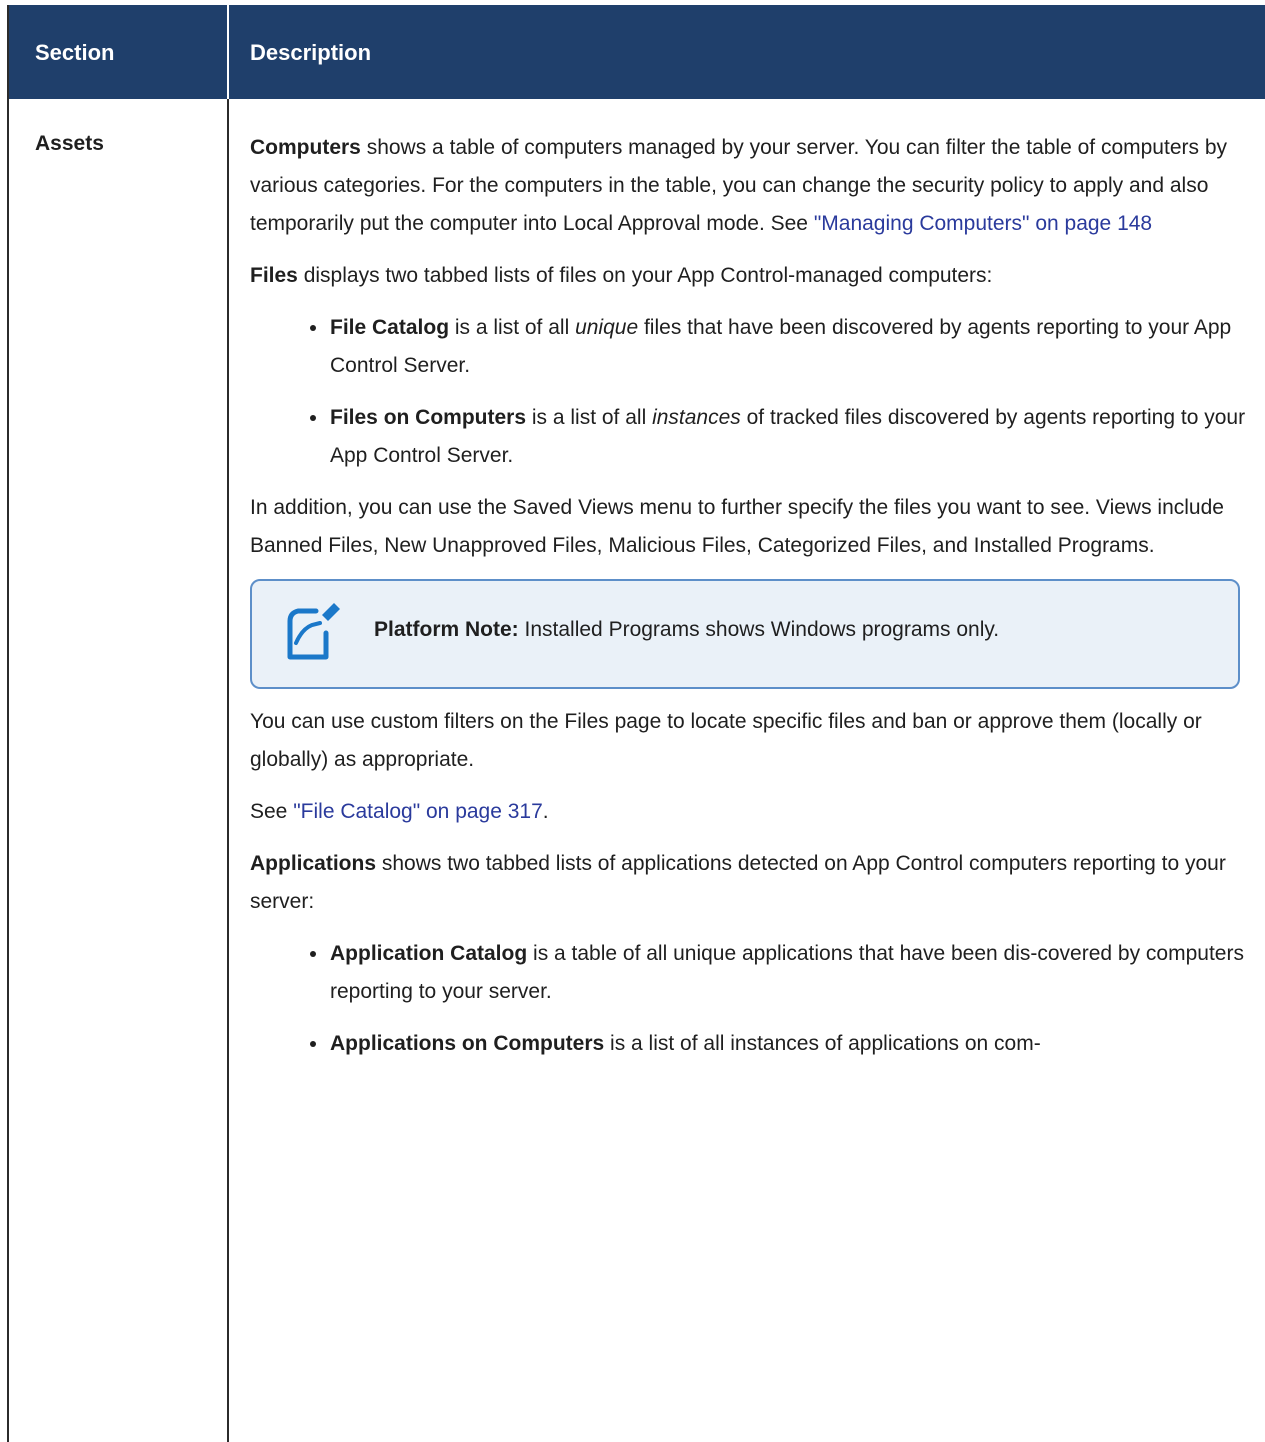  What do you see at coordinates (228, 52) in the screenshot?
I see `header-divider` at bounding box center [228, 52].